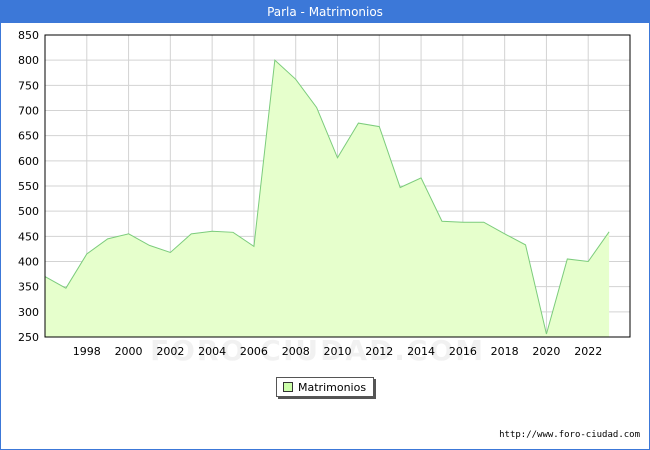  I want to click on y-tick-label: 500, so click(28, 211).